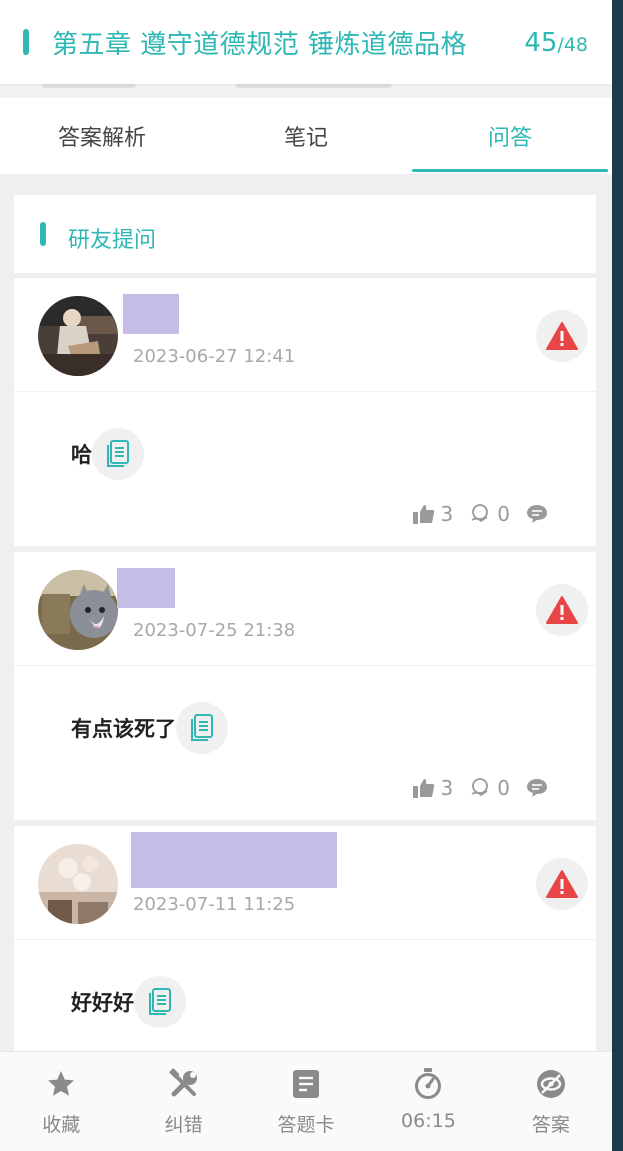  I want to click on question-content: 好好好, so click(128, 1002).